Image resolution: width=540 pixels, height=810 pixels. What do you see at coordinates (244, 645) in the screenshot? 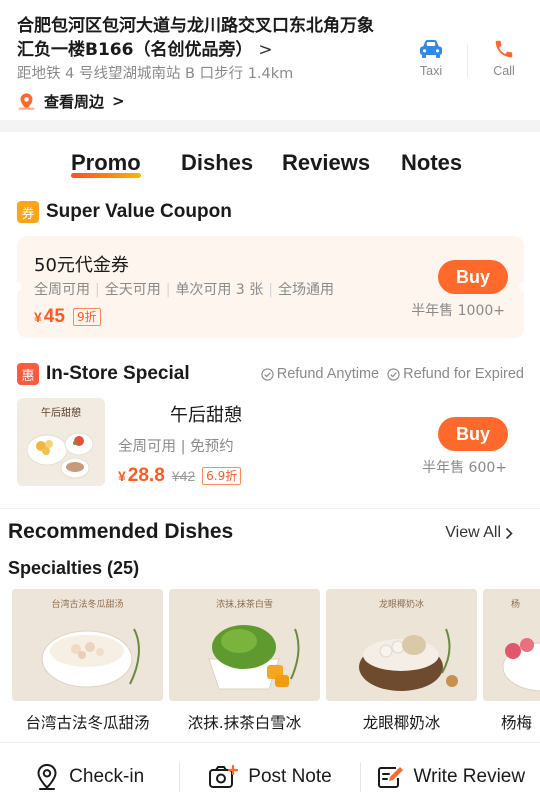
I see `dish-image: 浓抹,抹茶白雪` at bounding box center [244, 645].